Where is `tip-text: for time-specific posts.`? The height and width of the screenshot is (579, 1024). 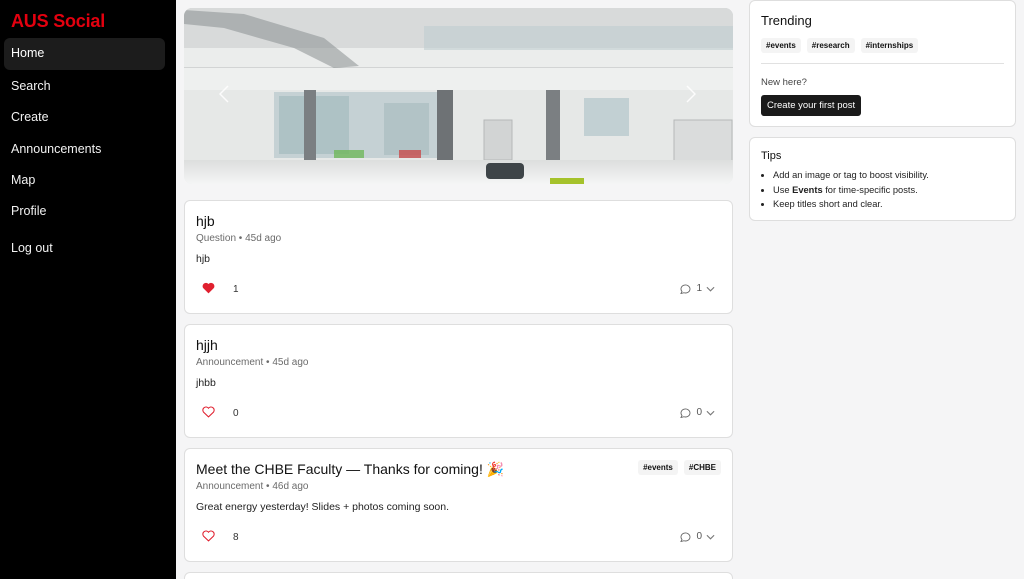
tip-text: for time-specific posts. is located at coordinates (870, 189).